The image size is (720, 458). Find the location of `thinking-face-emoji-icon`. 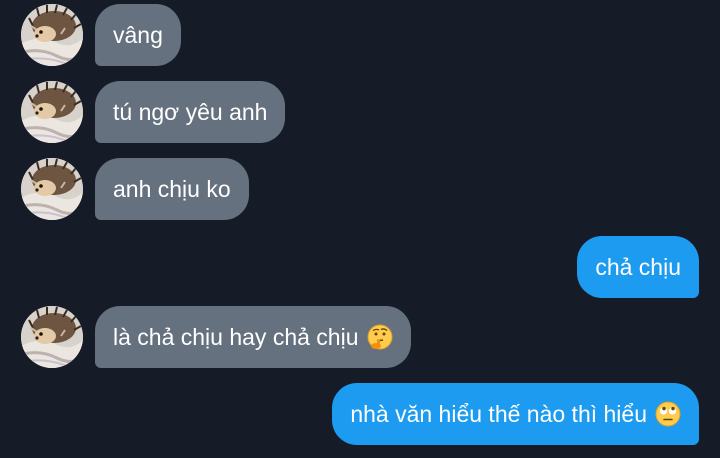

thinking-face-emoji-icon is located at coordinates (379, 337).